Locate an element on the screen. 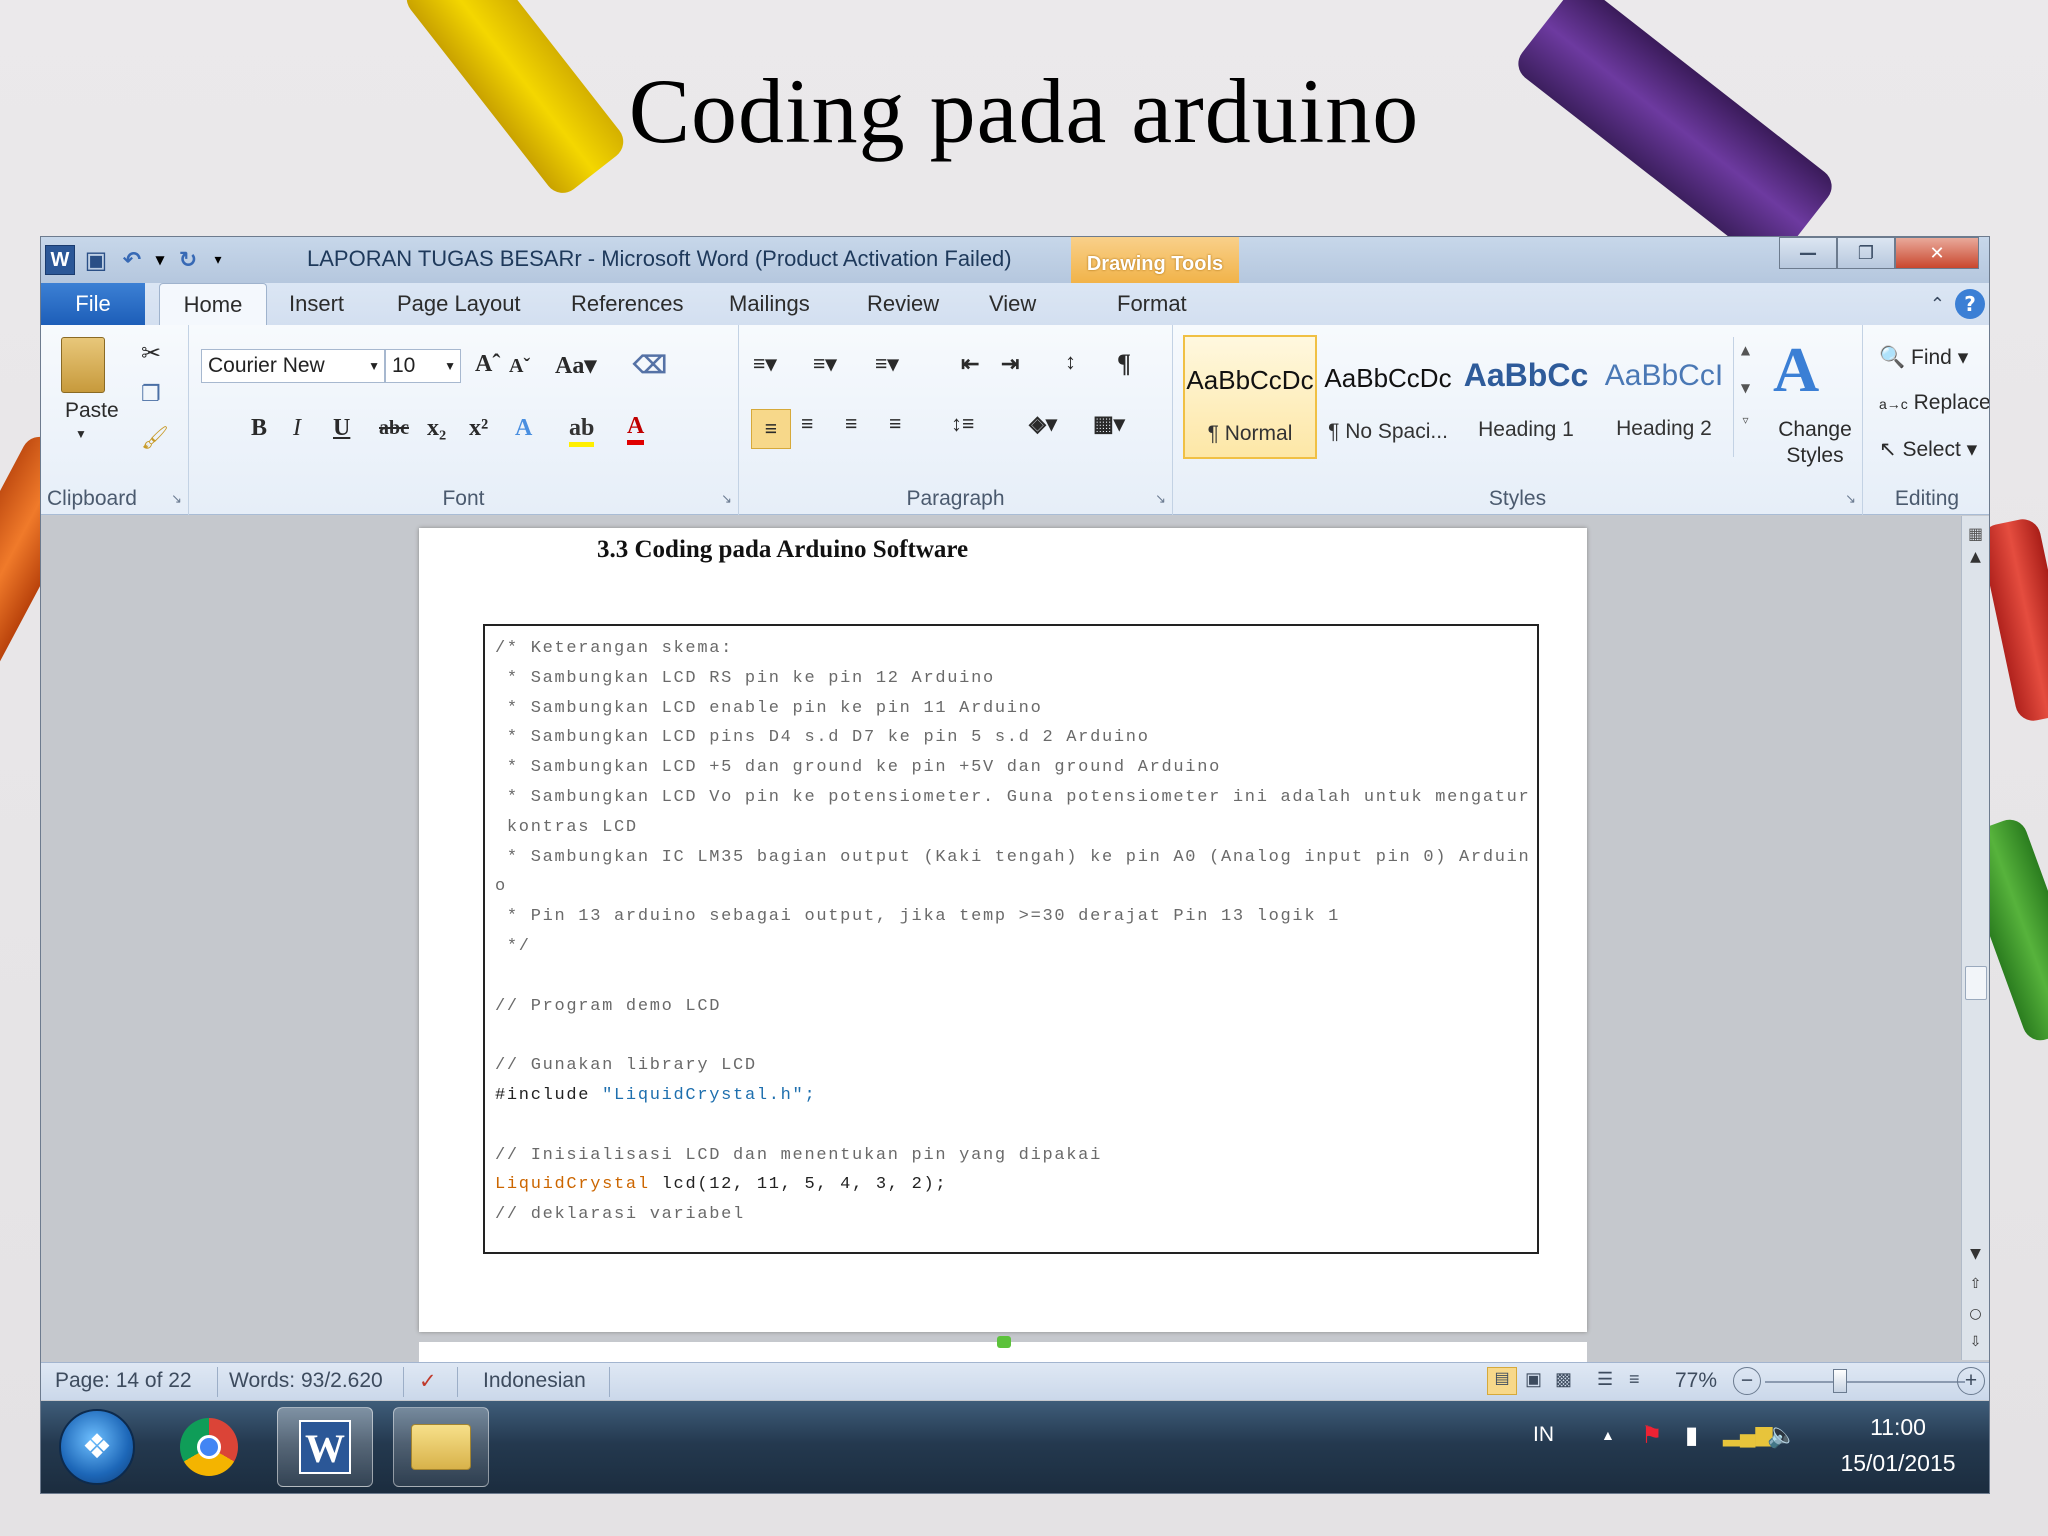  tab-home: Home is located at coordinates (213, 304).